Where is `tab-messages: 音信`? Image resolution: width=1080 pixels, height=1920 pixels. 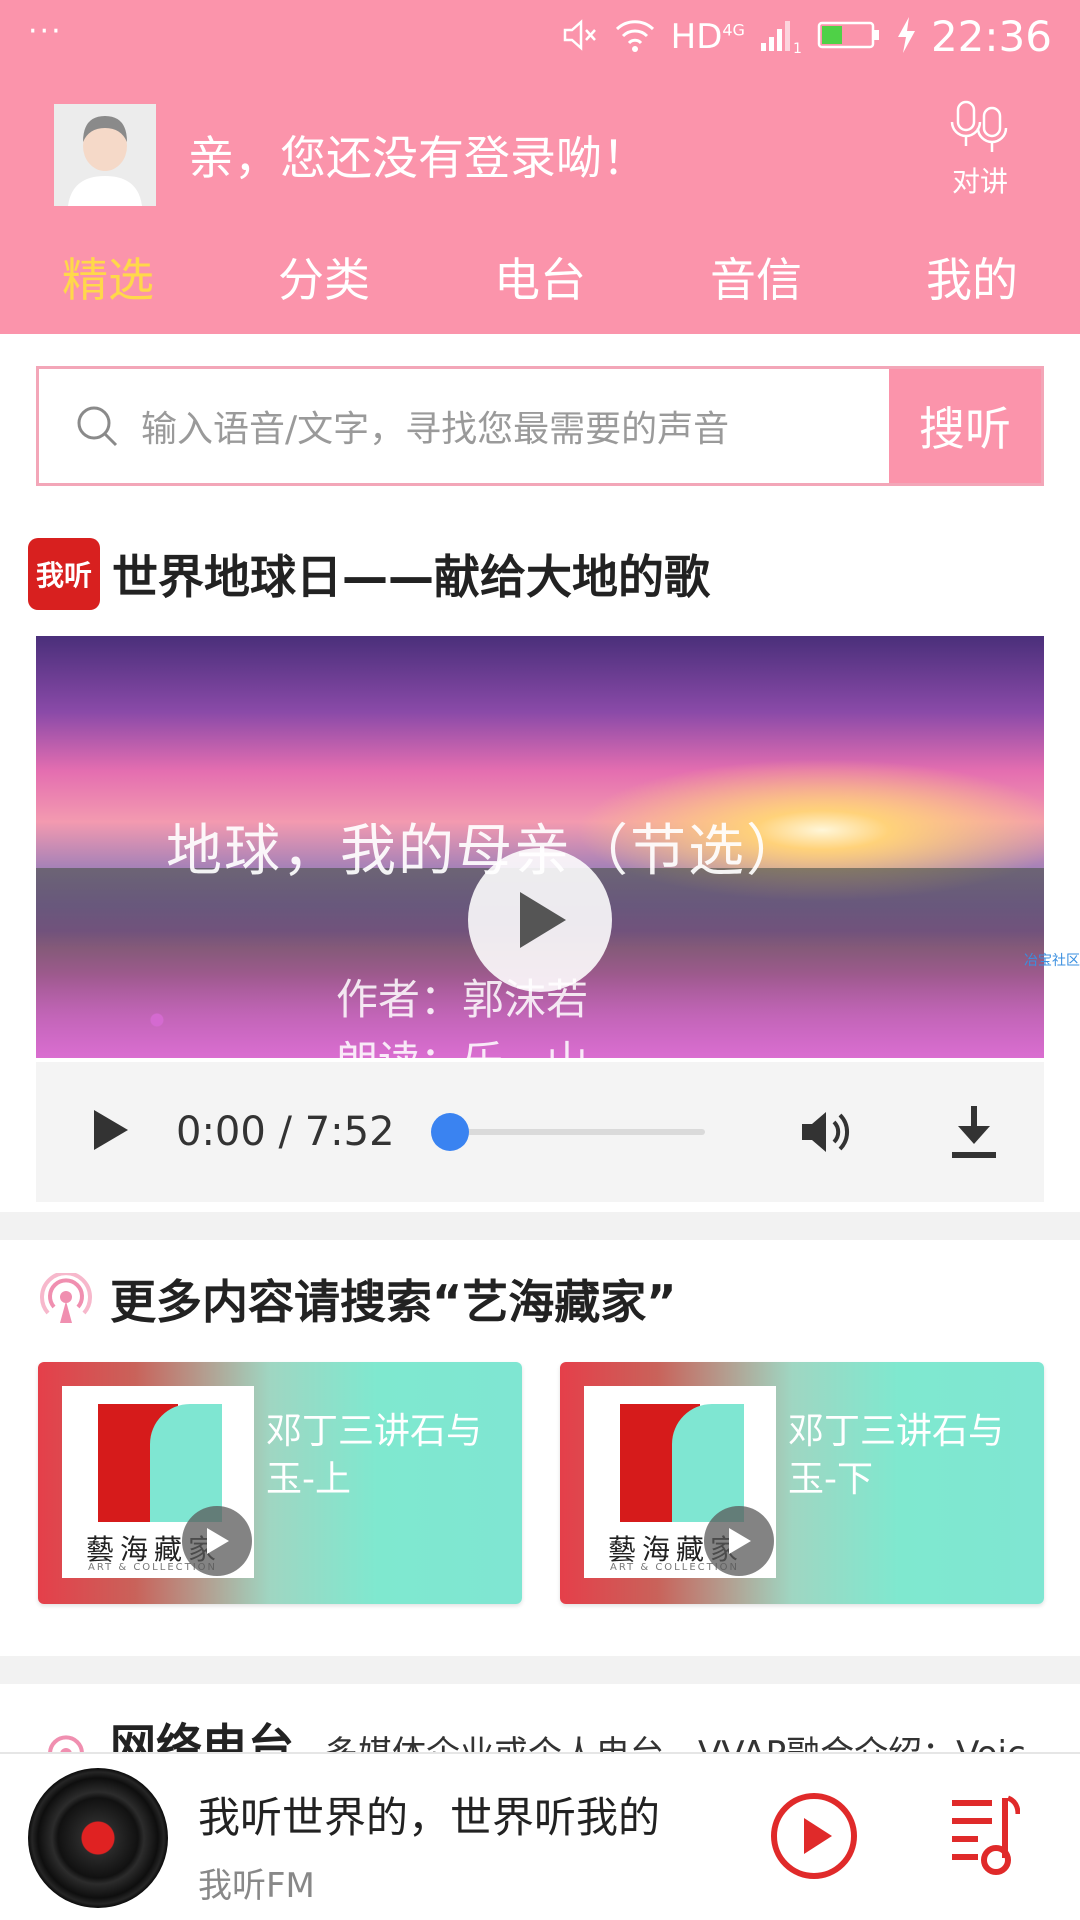 tab-messages: 音信 is located at coordinates (756, 277).